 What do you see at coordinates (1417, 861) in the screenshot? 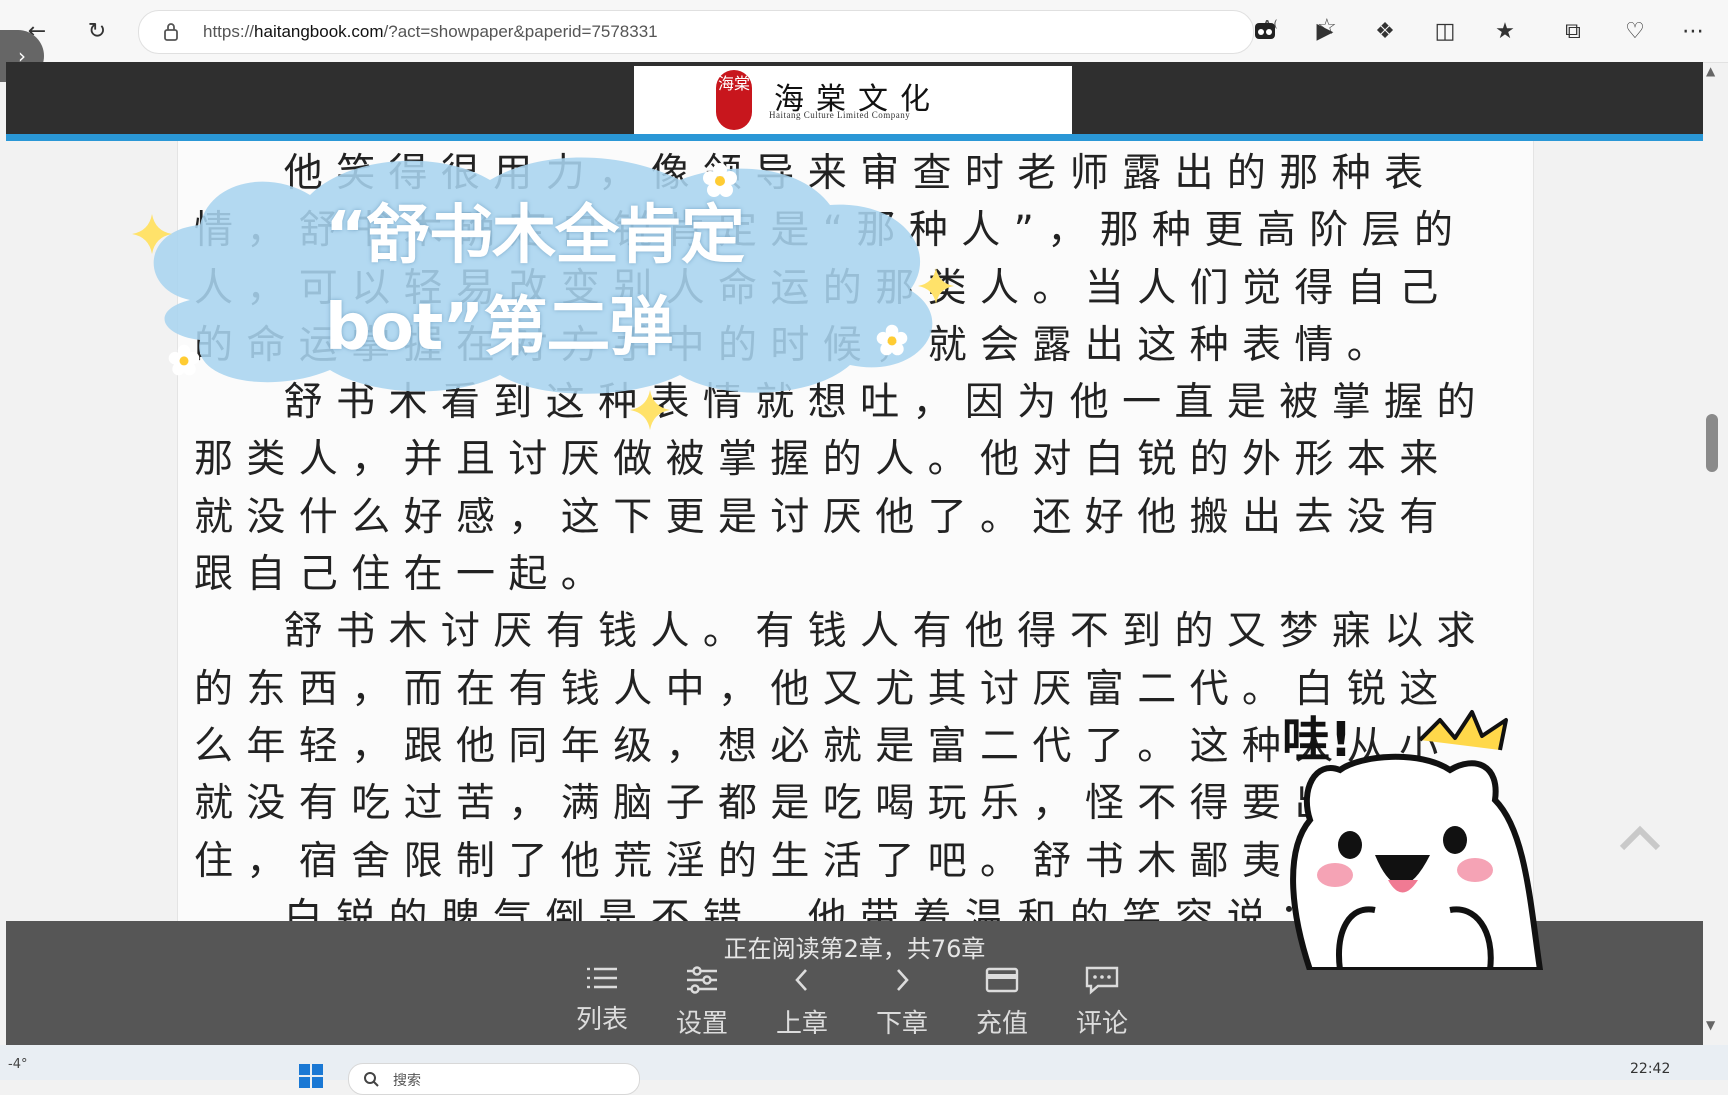
I see `cat-sticker` at bounding box center [1417, 861].